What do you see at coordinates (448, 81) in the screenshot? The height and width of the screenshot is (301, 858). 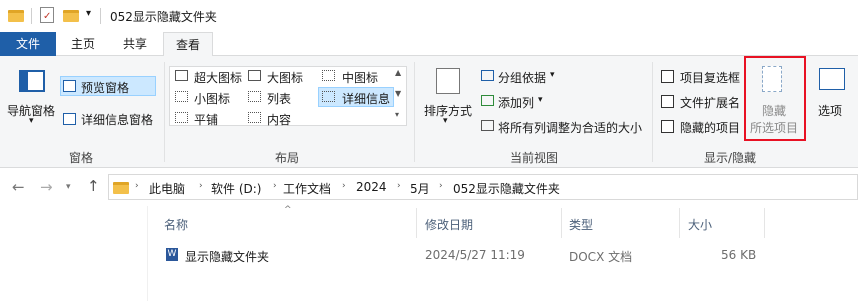 I see `sort-by-icon` at bounding box center [448, 81].